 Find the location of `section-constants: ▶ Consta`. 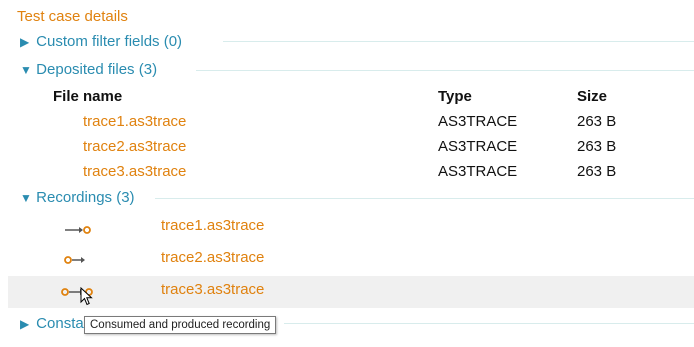

section-constants: ▶ Consta is located at coordinates (52, 323).